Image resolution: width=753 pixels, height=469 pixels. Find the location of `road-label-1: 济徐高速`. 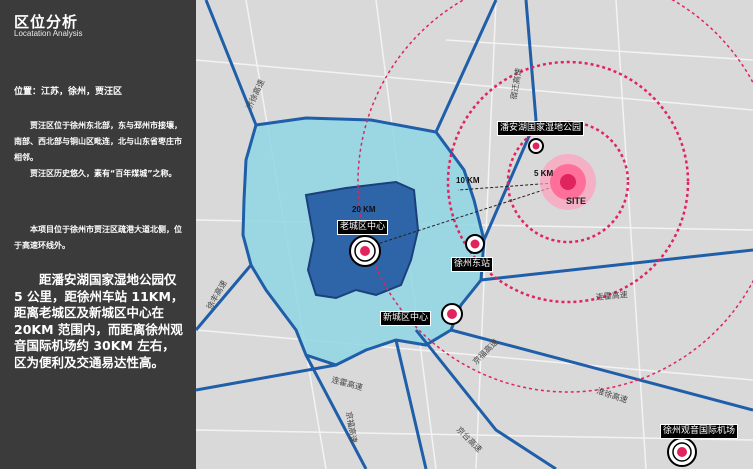

road-label-1: 济徐高速 is located at coordinates (255, 94).